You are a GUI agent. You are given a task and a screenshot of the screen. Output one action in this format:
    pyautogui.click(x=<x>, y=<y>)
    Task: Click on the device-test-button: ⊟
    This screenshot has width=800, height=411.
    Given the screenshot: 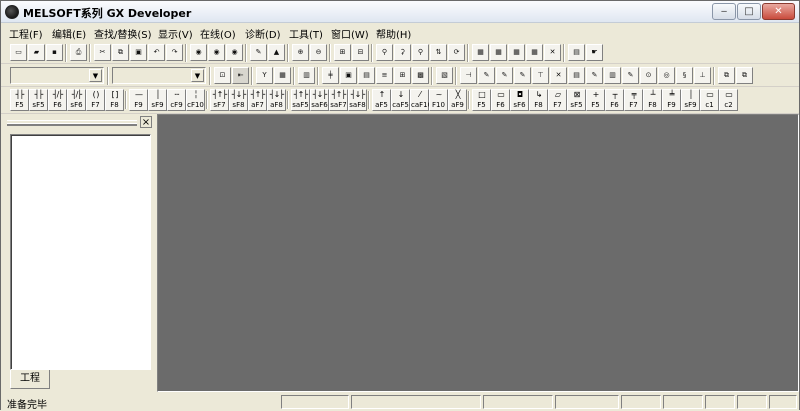 What is the action you would take?
    pyautogui.click(x=360, y=52)
    